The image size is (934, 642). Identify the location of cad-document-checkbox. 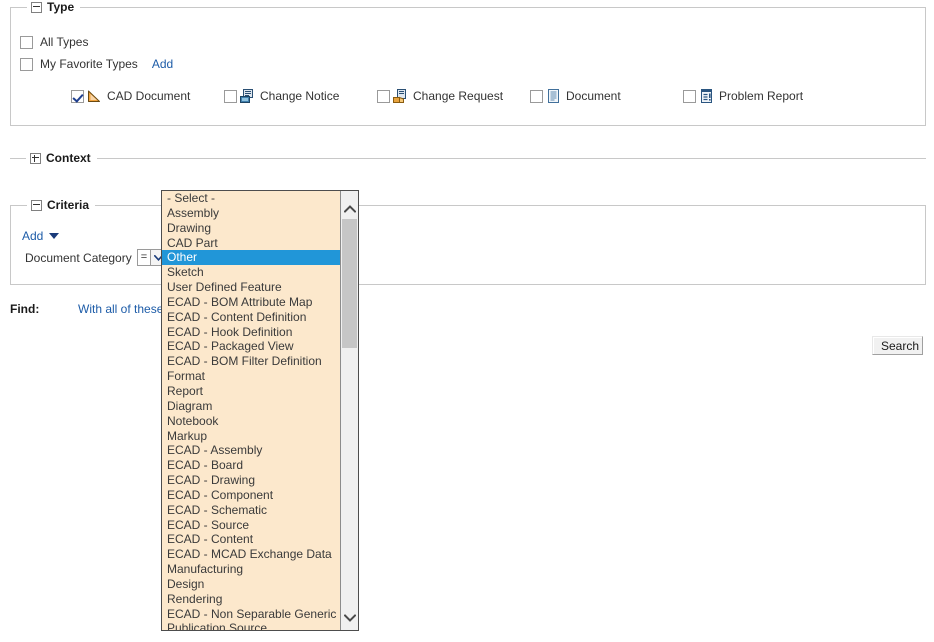
(77, 96).